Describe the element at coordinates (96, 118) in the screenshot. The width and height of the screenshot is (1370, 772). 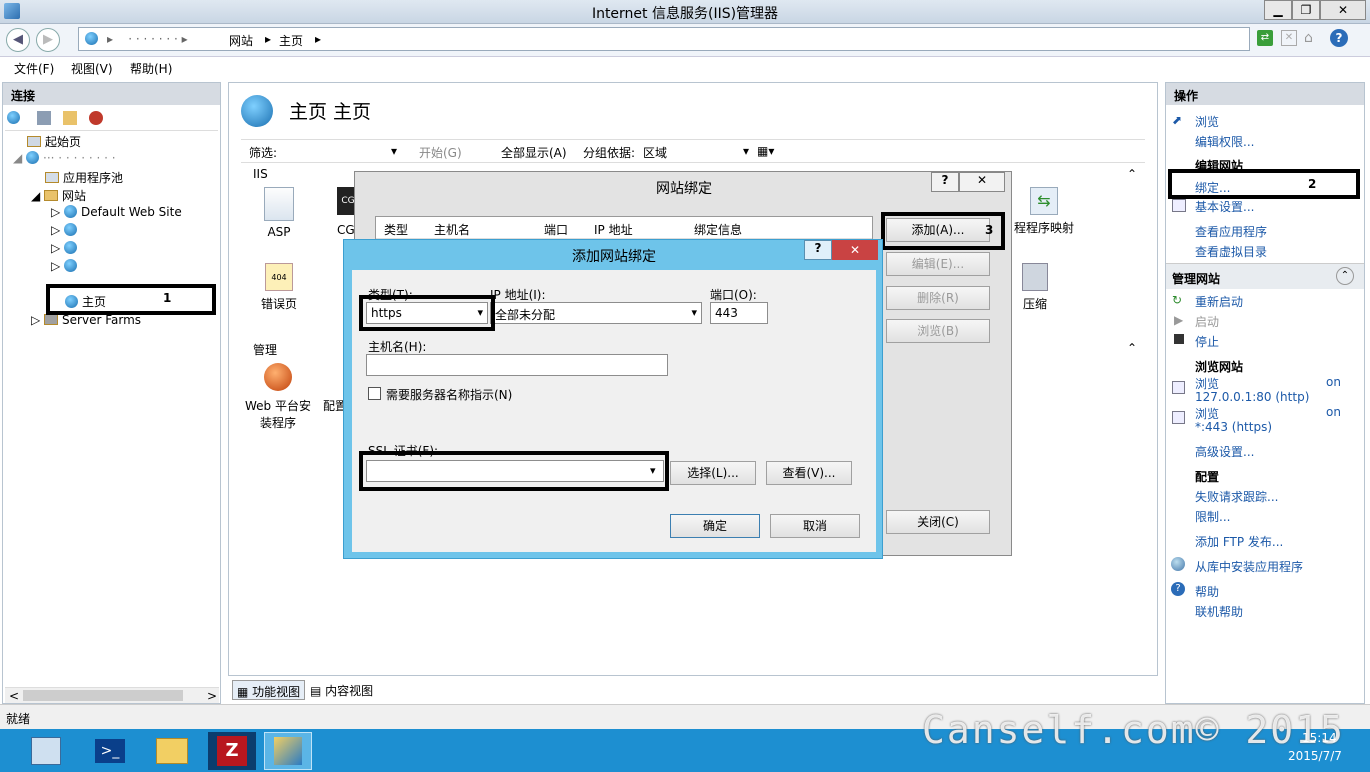
I see `delete-connection-icon` at that location.